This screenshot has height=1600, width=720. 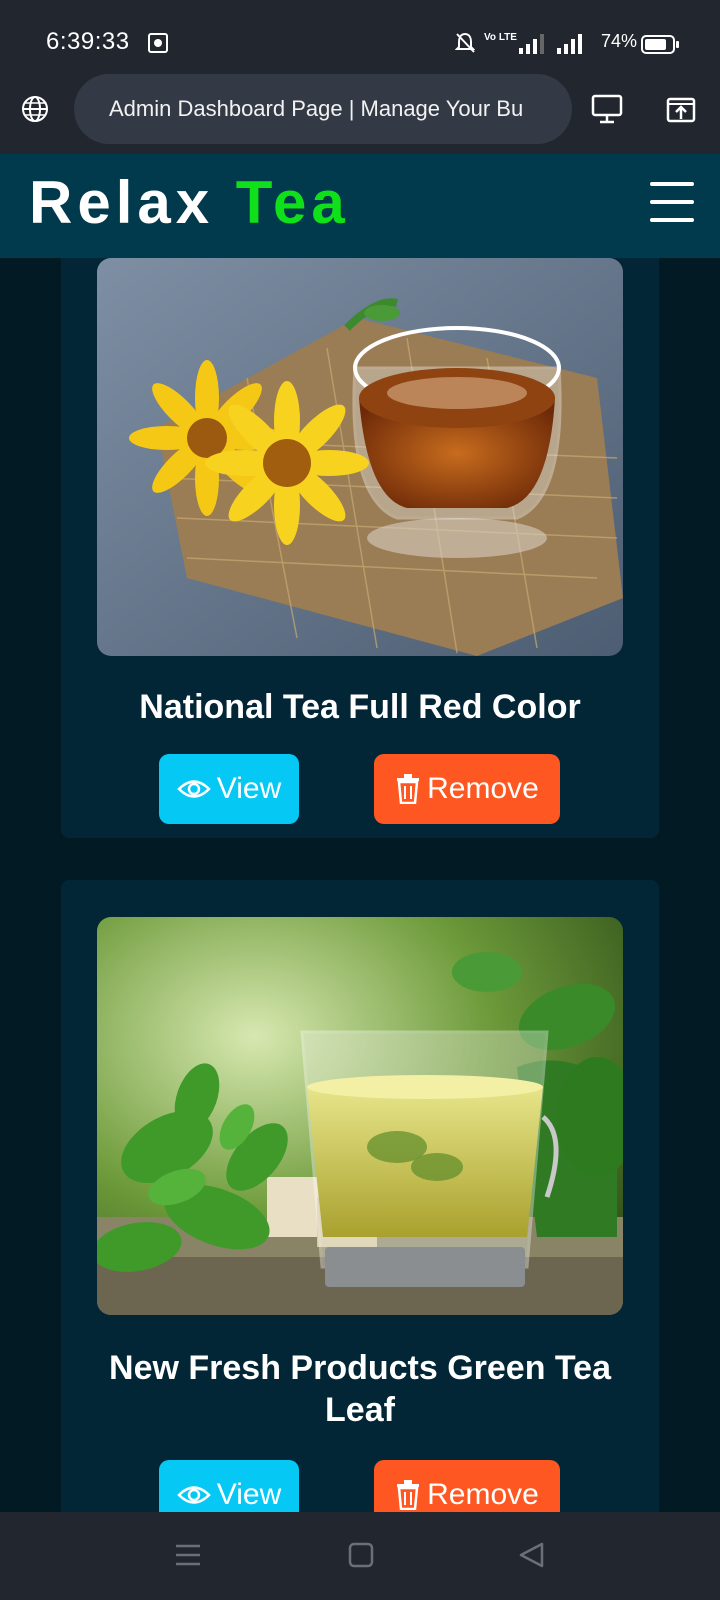 I want to click on screenshot-icon, so click(x=158, y=43).